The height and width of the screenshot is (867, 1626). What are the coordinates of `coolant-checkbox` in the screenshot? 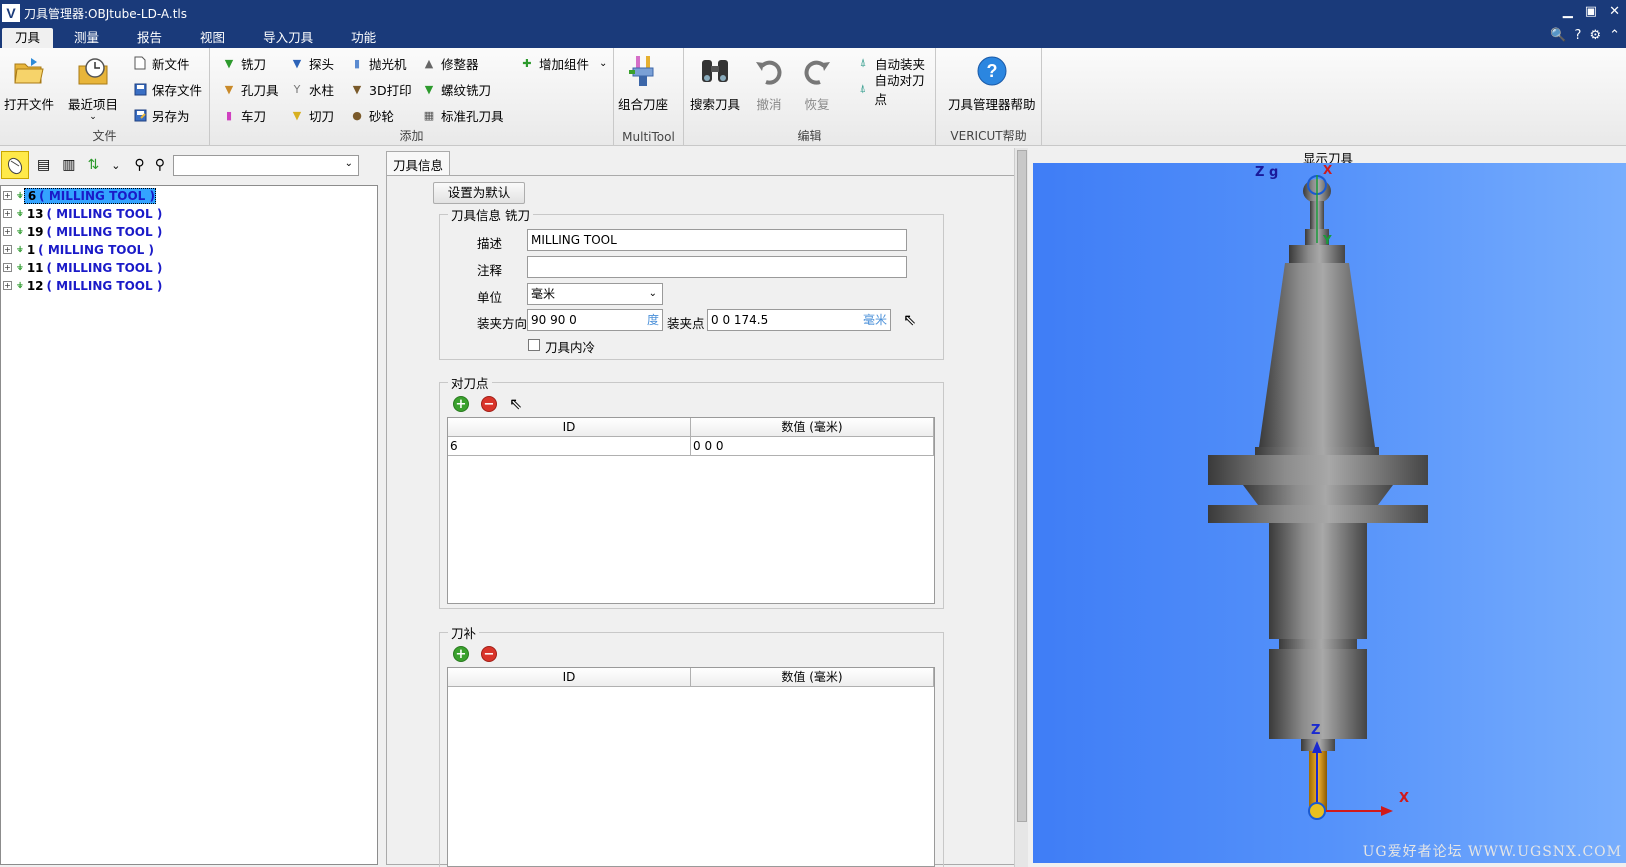 It's located at (534, 345).